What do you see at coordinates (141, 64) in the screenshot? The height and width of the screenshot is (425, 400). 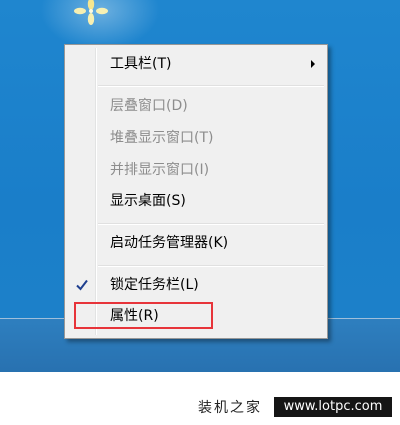 I see `menu-item-label: 工具栏(T)` at bounding box center [141, 64].